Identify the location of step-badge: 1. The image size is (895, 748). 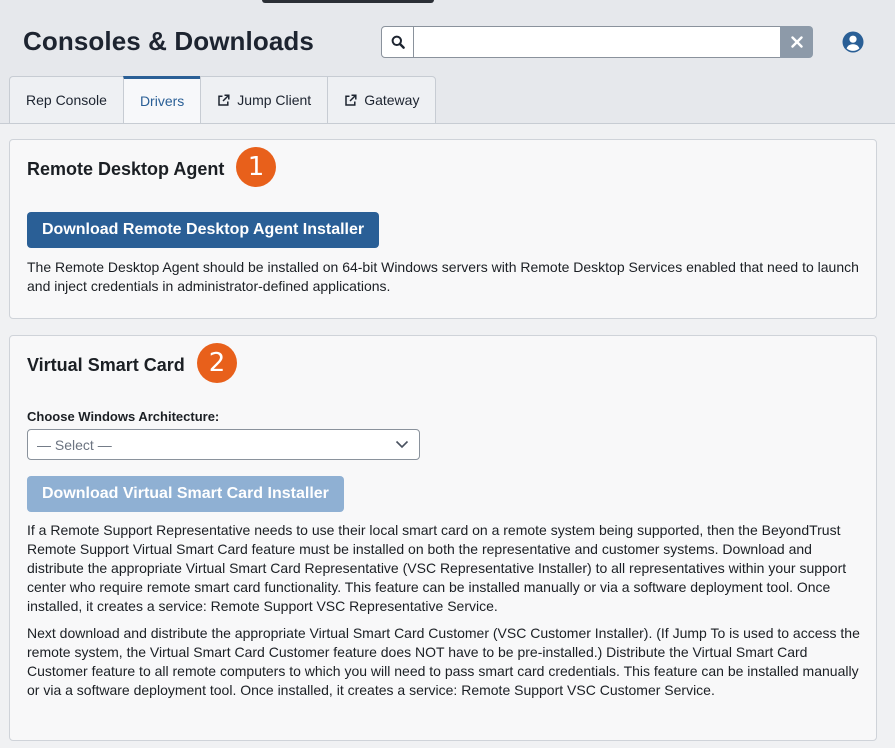
(256, 167).